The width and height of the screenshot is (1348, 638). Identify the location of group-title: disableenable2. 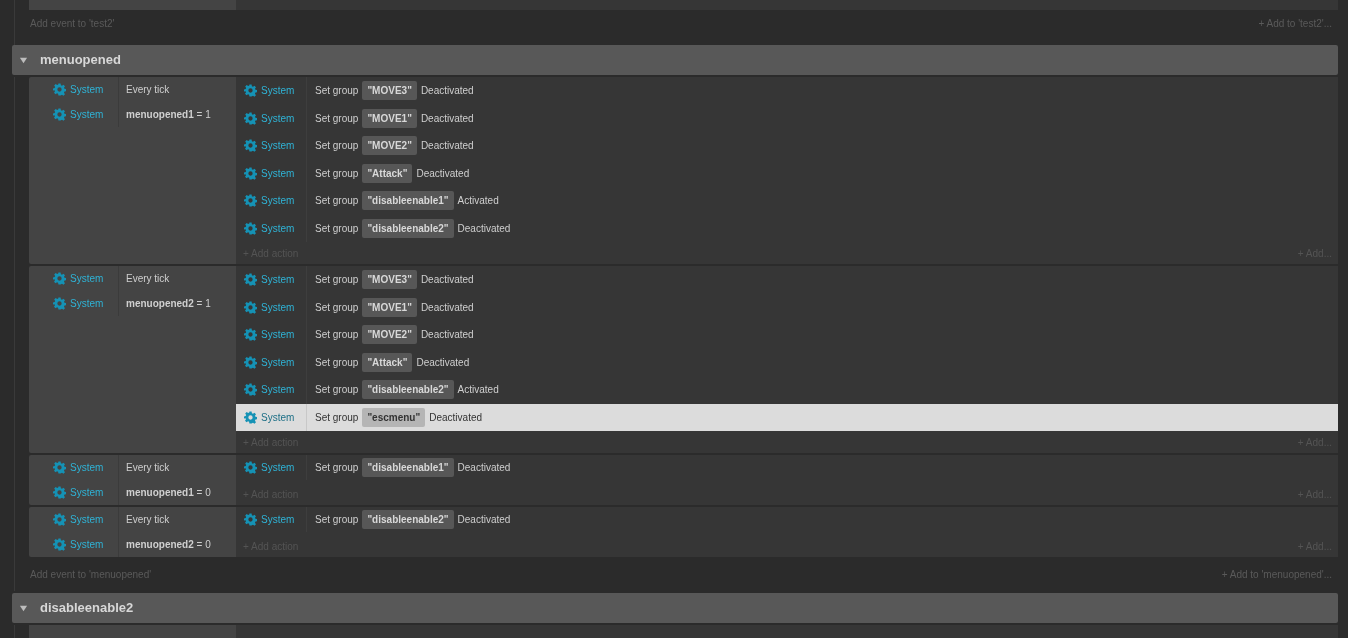
(87, 608).